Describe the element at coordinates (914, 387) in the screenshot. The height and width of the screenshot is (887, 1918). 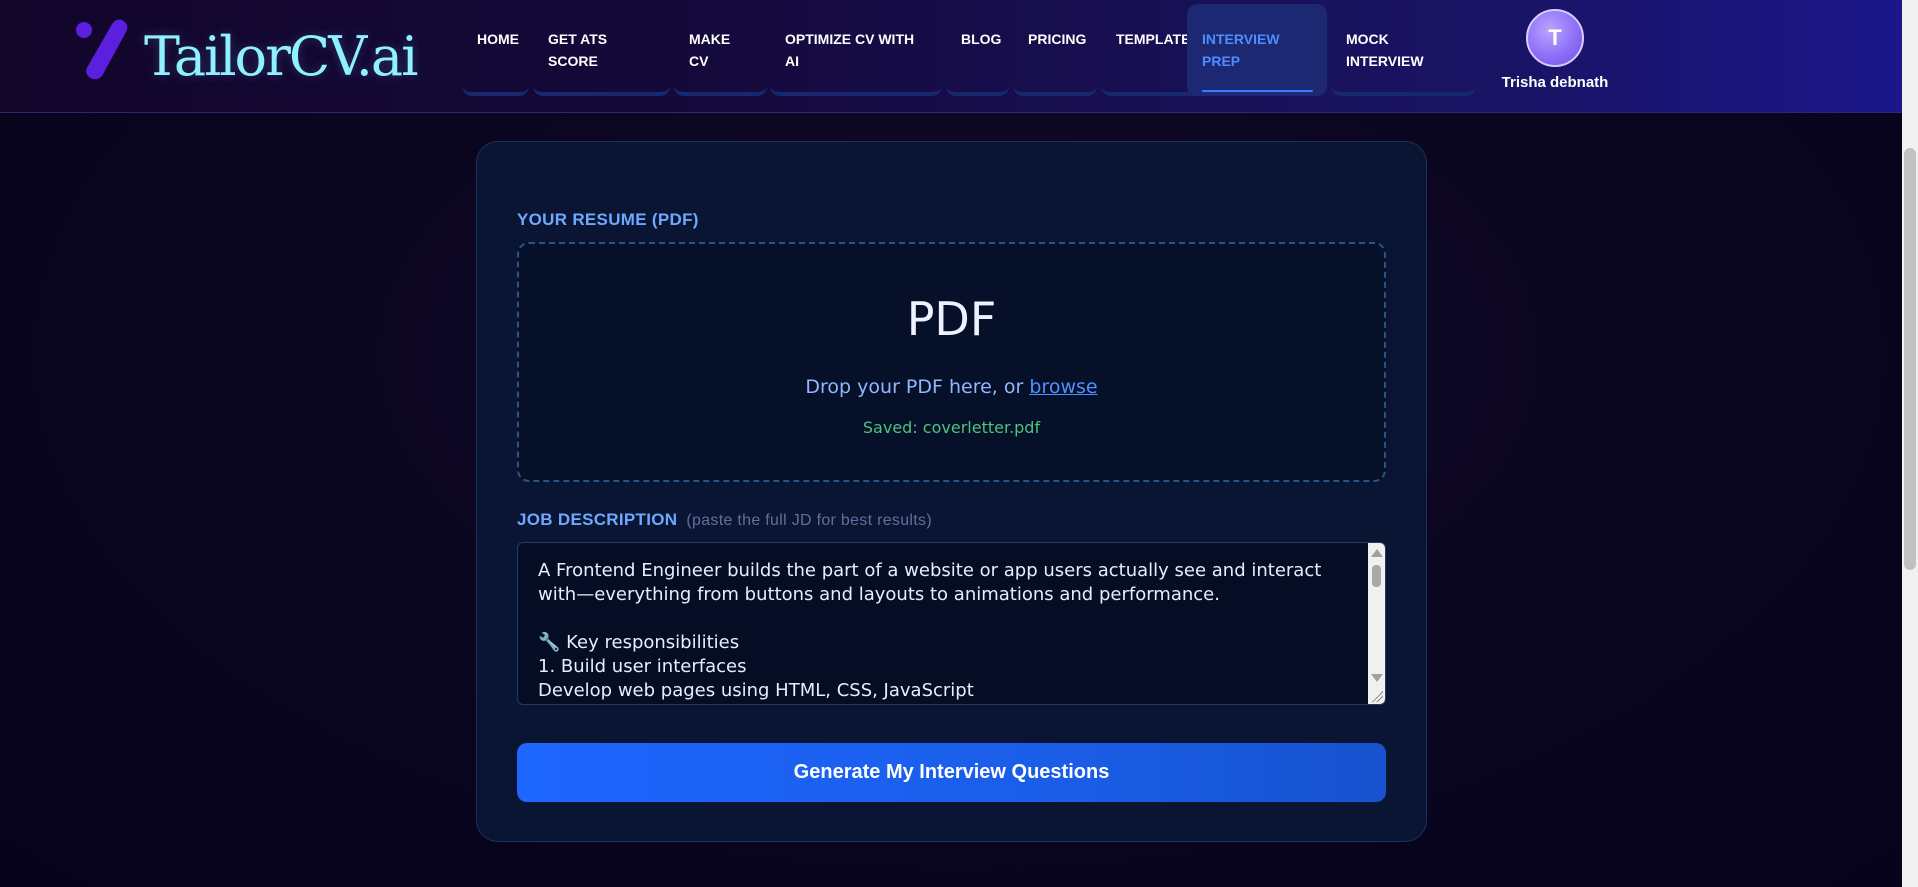
I see `drop-text: Drop your PDF here, or` at that location.